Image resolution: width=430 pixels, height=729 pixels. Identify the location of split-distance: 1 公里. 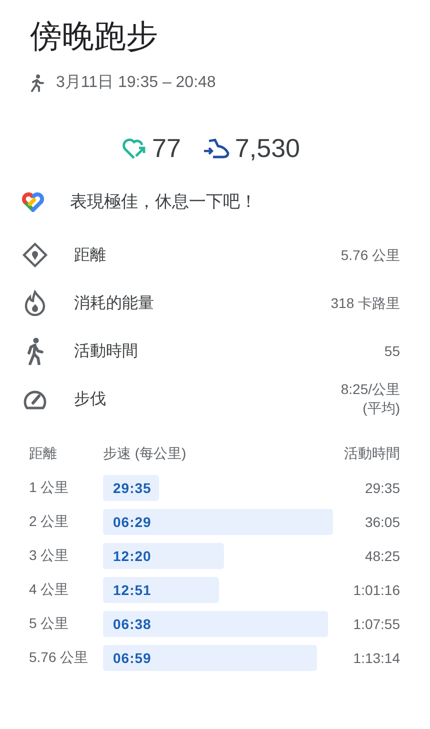
(49, 488).